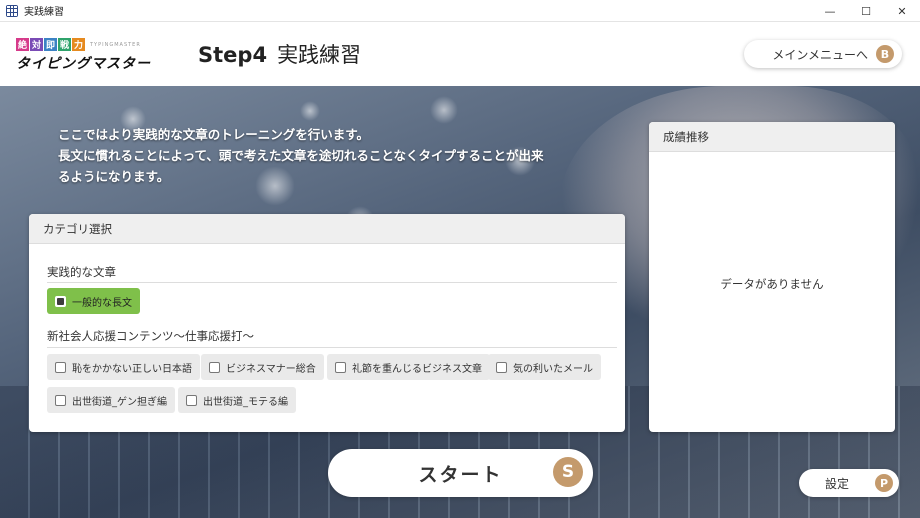 The height and width of the screenshot is (518, 920). What do you see at coordinates (78, 44) in the screenshot?
I see `logo-char: 力` at bounding box center [78, 44].